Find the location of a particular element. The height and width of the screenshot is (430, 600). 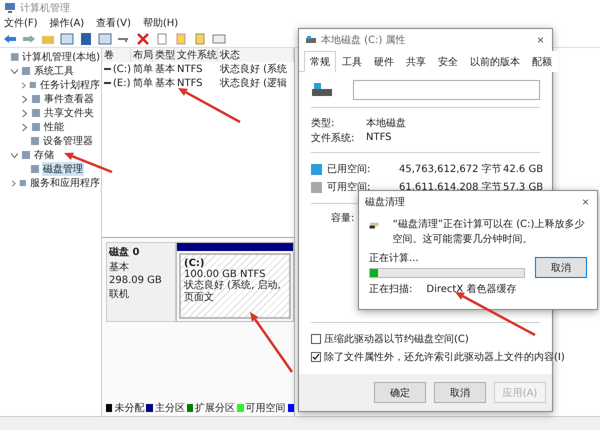

menu-item: 操作(A) is located at coordinates (67, 23).